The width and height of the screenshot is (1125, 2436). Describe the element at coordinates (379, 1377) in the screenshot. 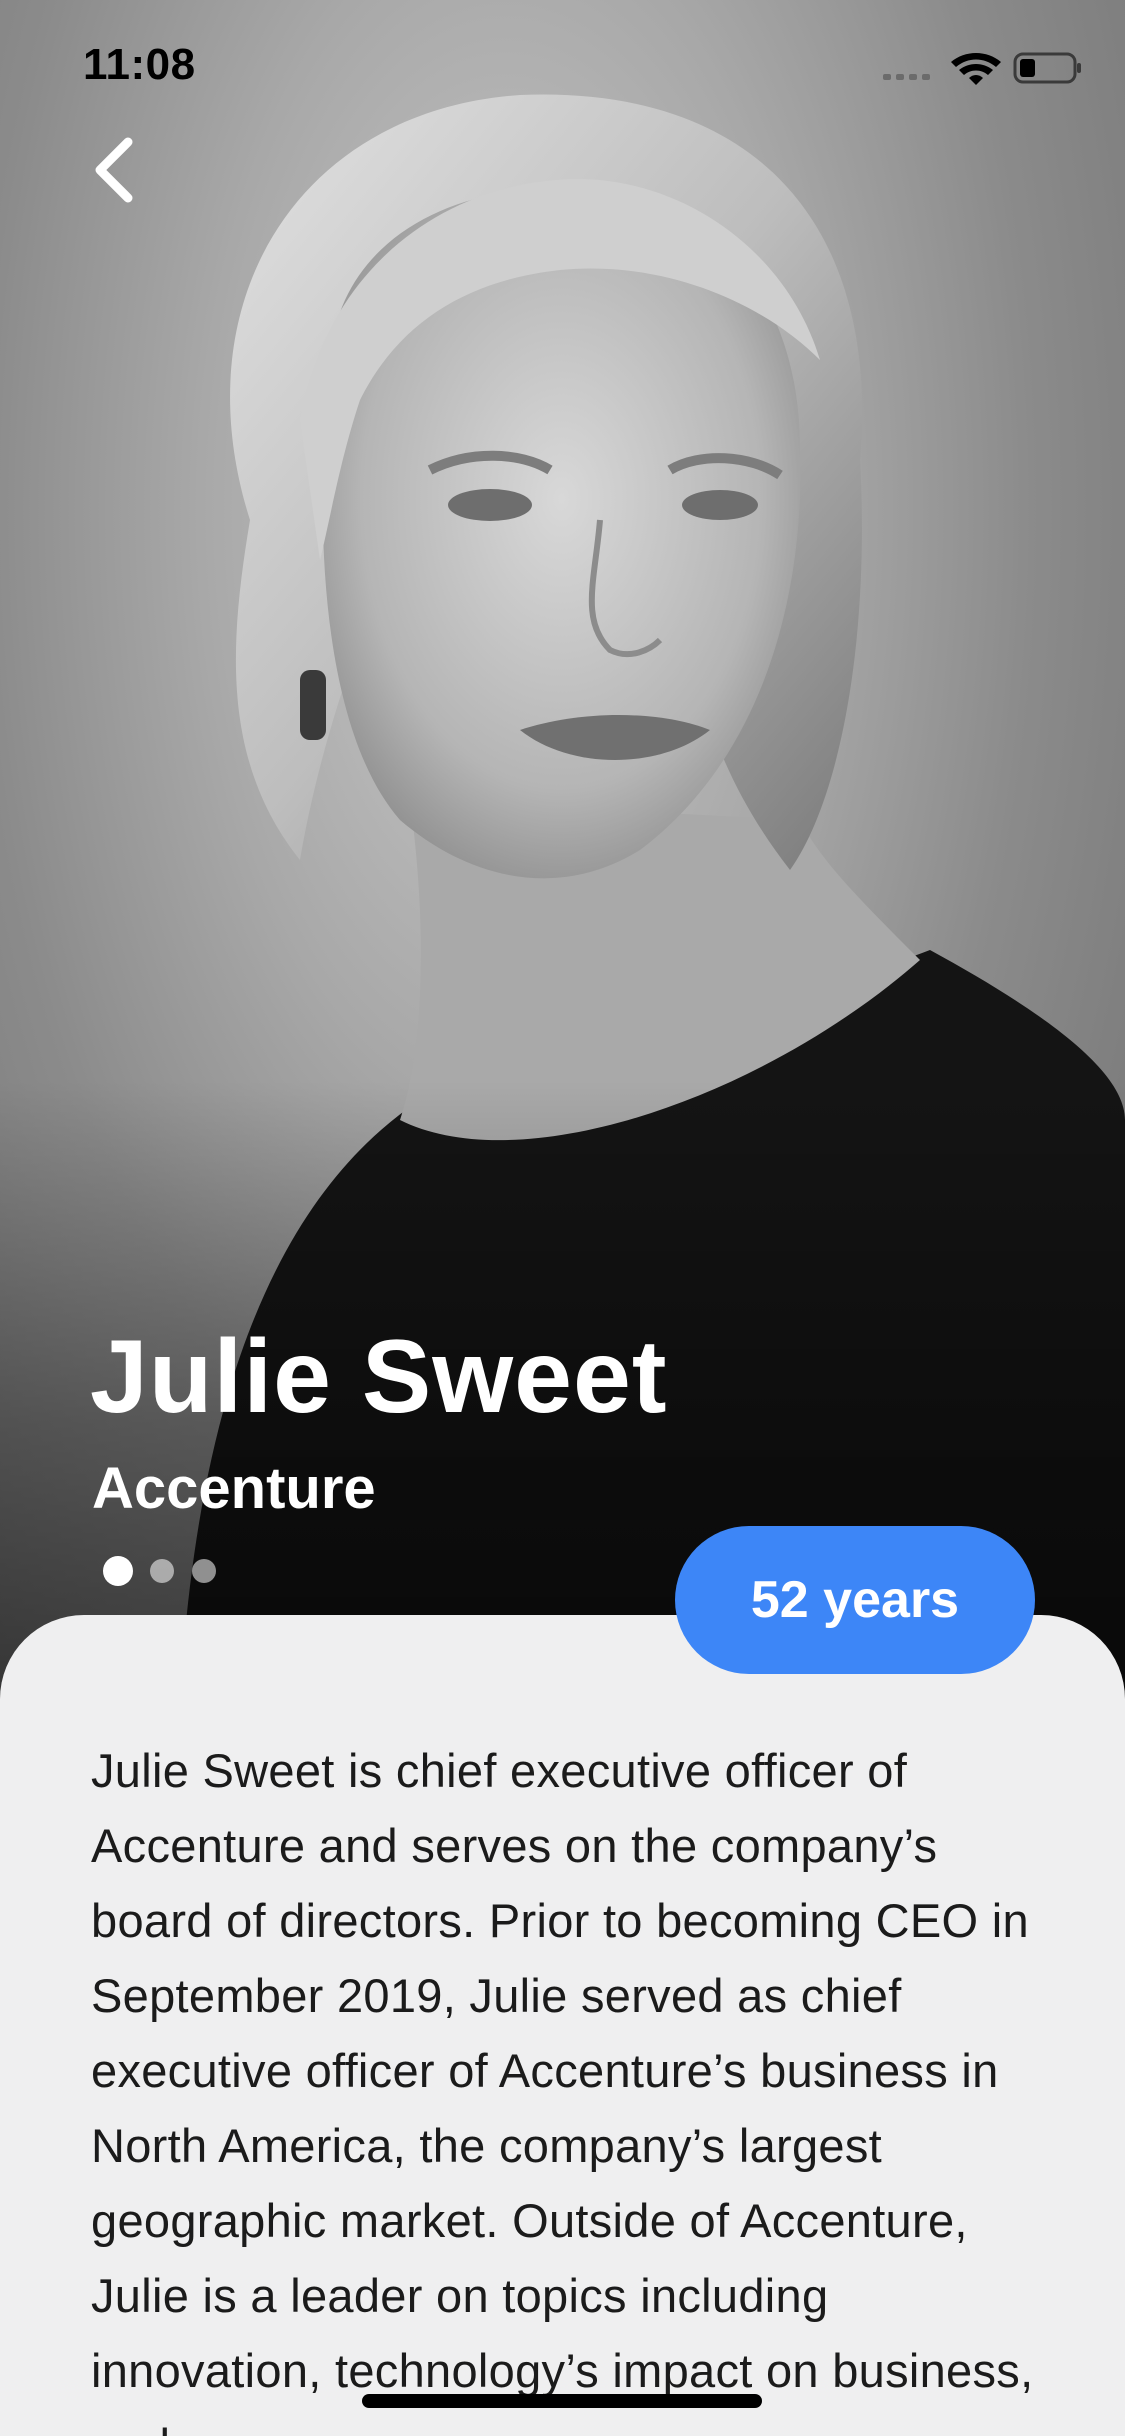

I see `person-name: Julie Sweet` at that location.